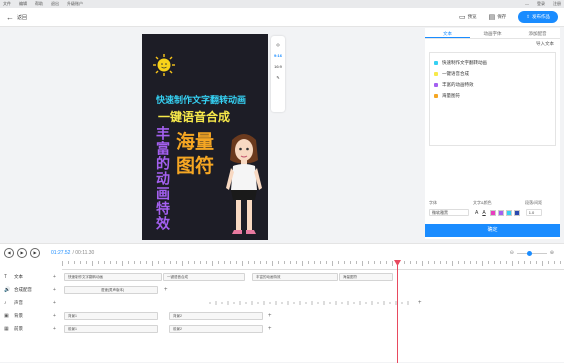 This screenshot has width=564, height=363. I want to click on import-text-button: 导入文本, so click(545, 44).